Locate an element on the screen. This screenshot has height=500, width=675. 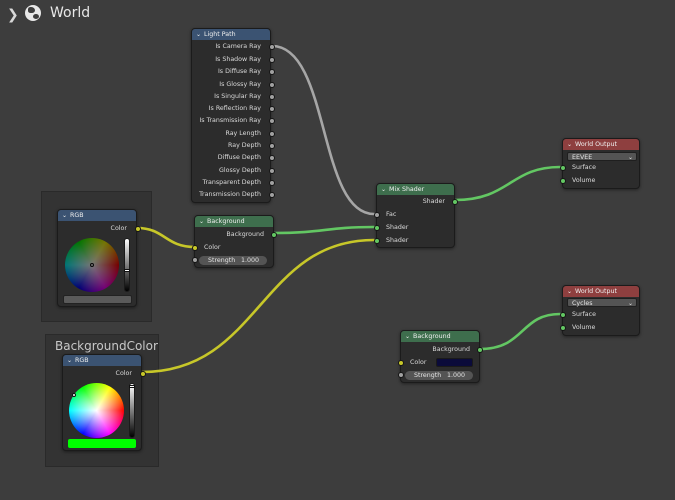
output-label: Is Camera Ray is located at coordinates (238, 46).